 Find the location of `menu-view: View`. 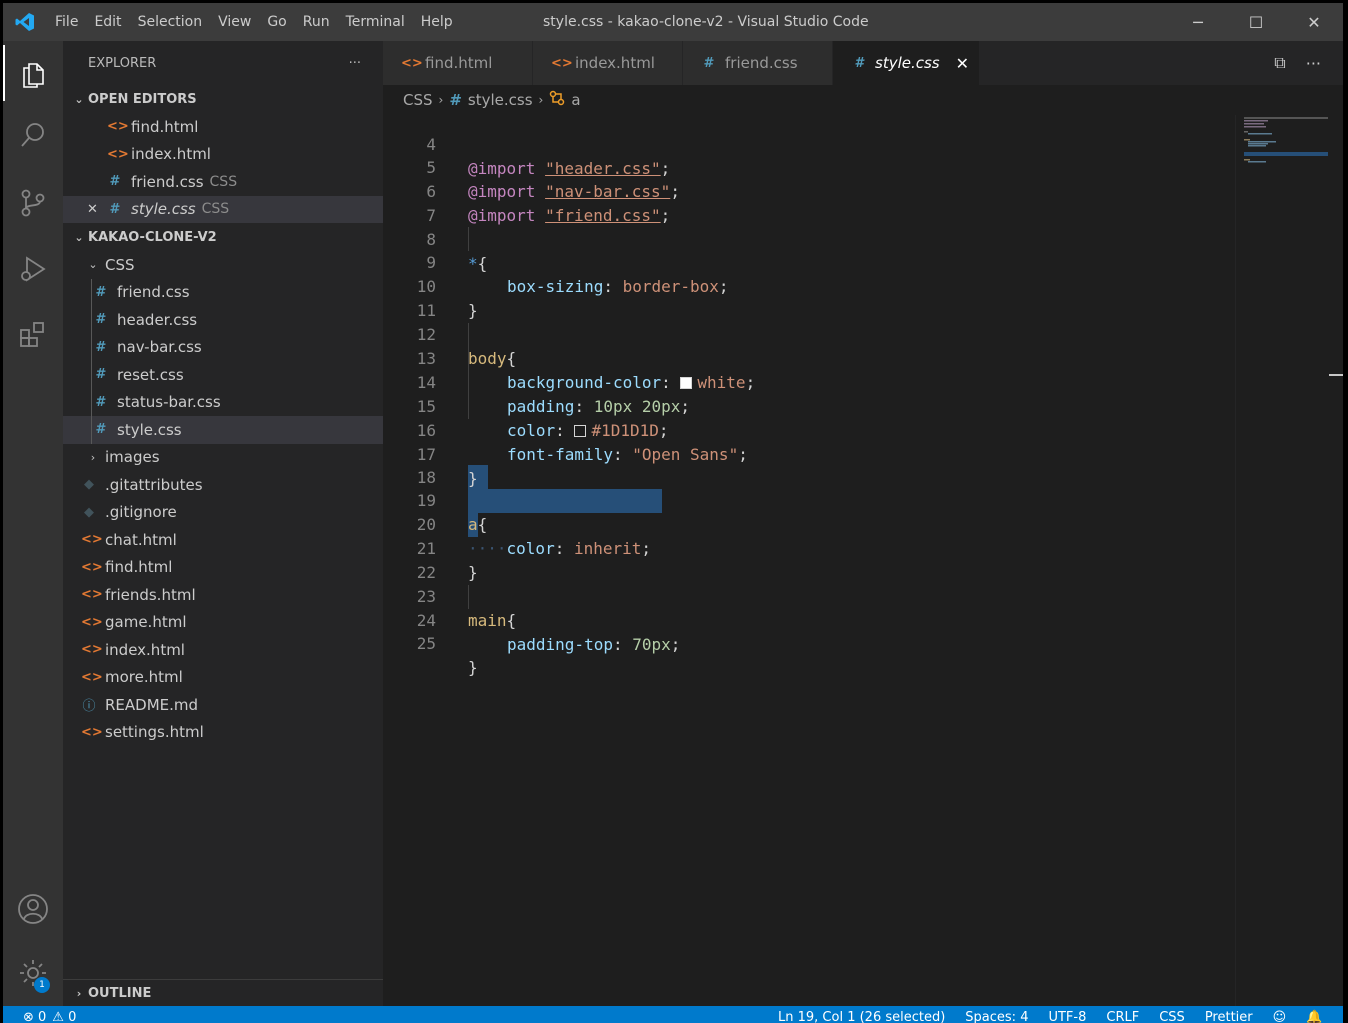

menu-view: View is located at coordinates (234, 22).